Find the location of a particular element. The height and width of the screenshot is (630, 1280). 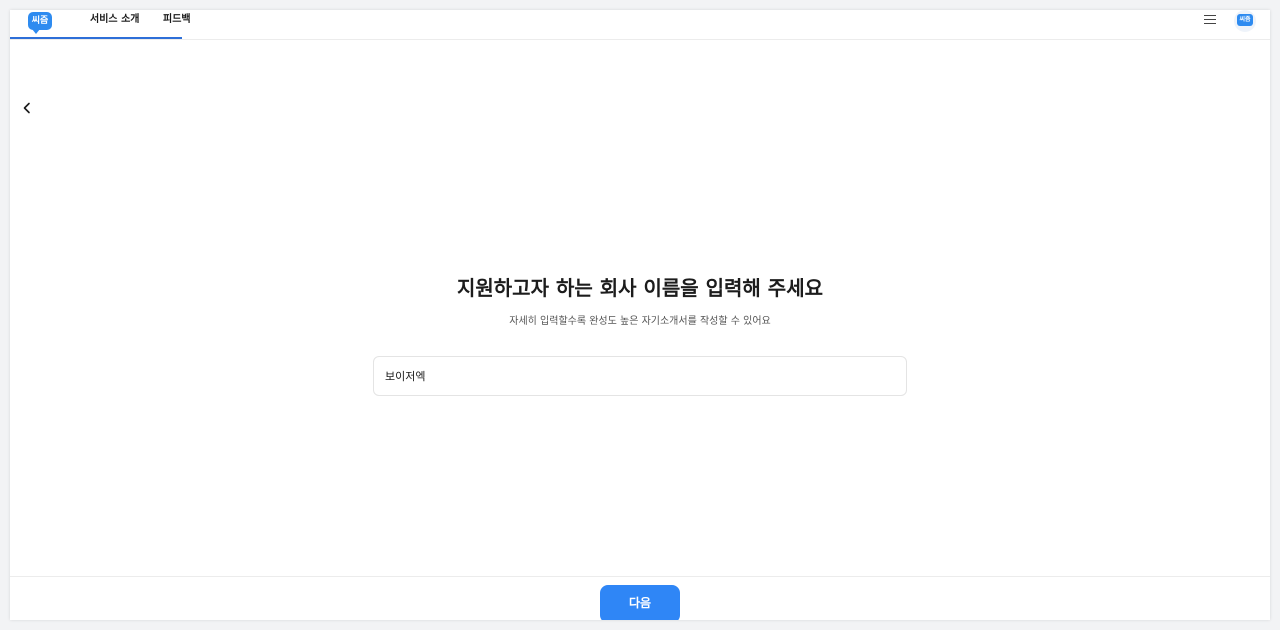

company-name-input is located at coordinates (640, 376).